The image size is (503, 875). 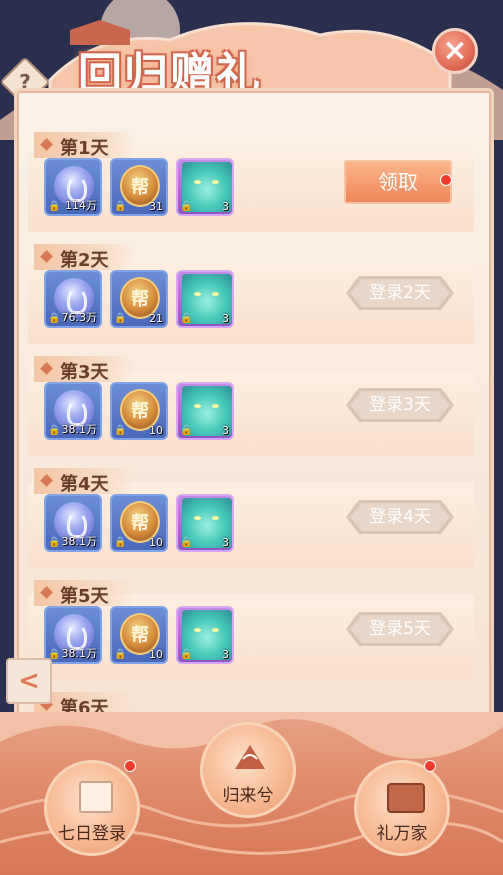 I want to click on day-label-text: 第1天, so click(x=84, y=148).